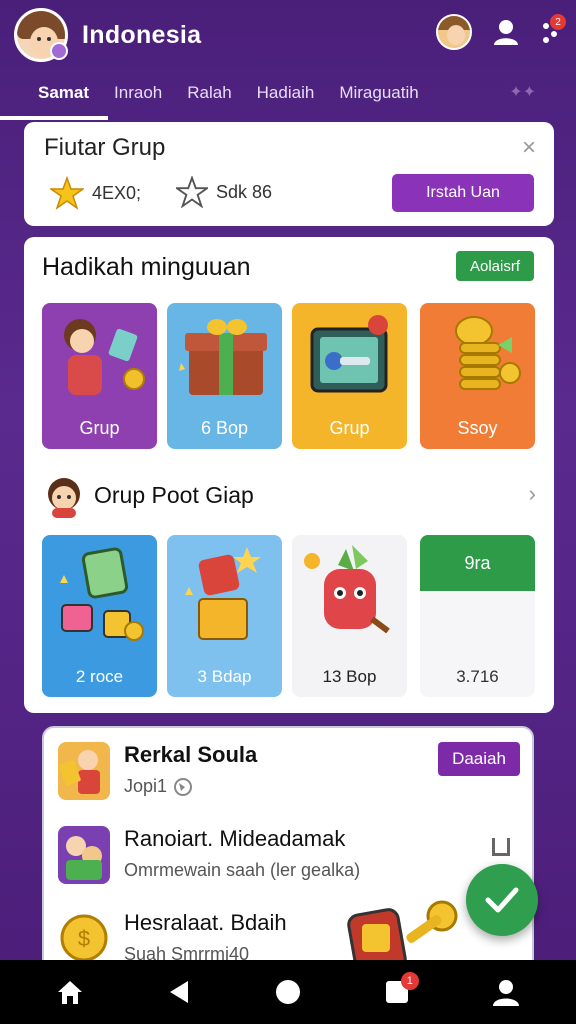  Describe the element at coordinates (102, 594) in the screenshot. I see `game-cubes-icon` at that location.